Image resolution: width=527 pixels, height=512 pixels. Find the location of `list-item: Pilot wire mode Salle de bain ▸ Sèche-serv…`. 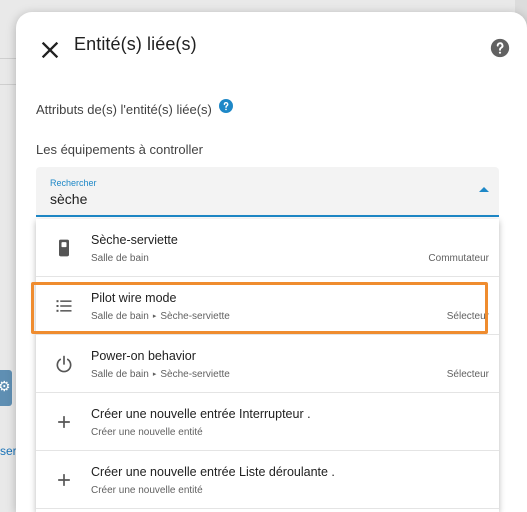

list-item: Pilot wire mode Salle de bain ▸ Sèche-serv… is located at coordinates (267, 306).